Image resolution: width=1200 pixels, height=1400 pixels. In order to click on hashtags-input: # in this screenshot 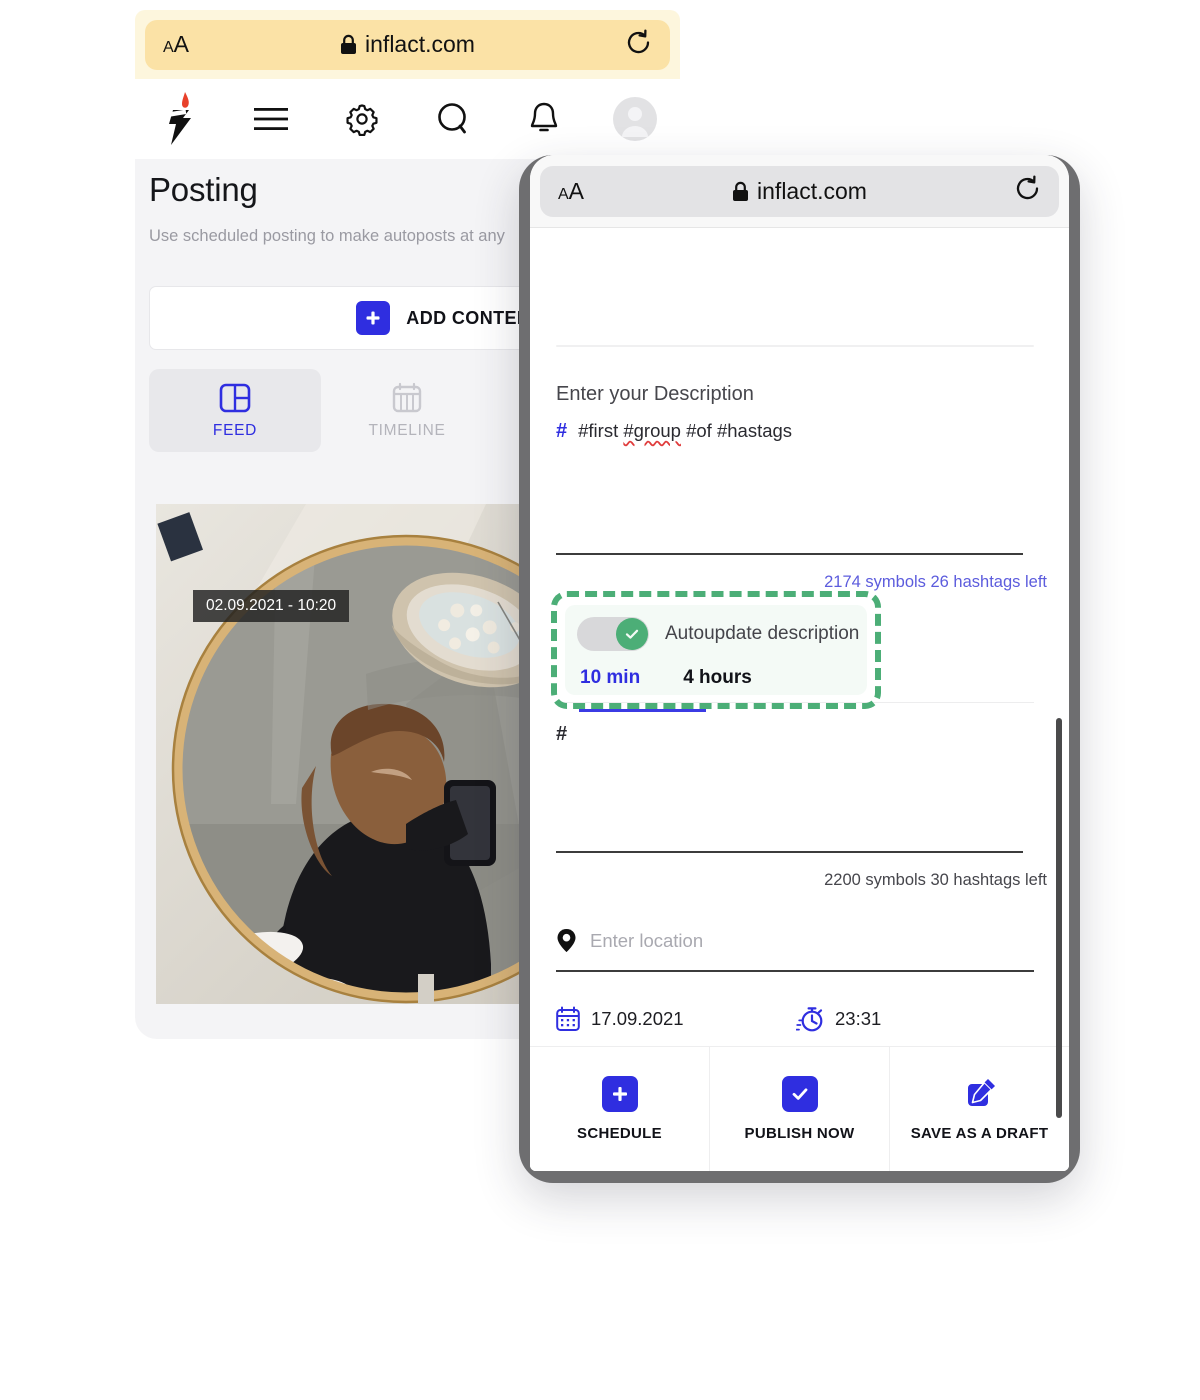, I will do `click(561, 734)`.